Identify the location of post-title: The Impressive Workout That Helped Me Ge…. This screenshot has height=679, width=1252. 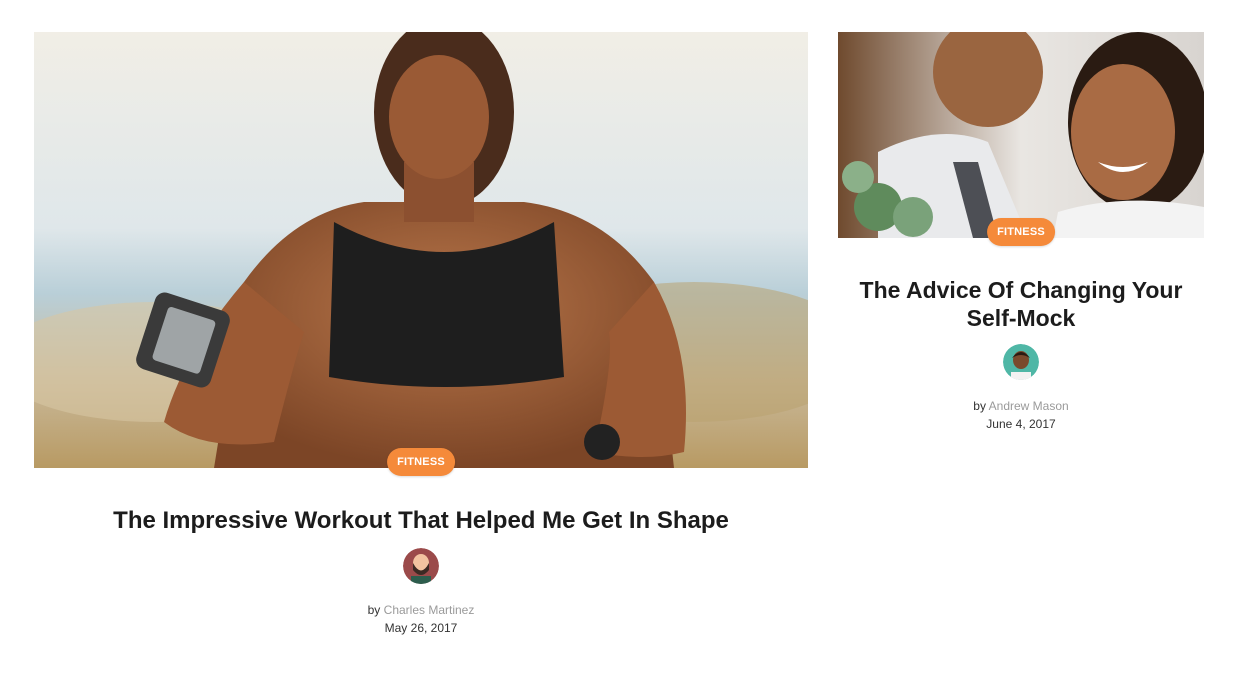
(421, 521).